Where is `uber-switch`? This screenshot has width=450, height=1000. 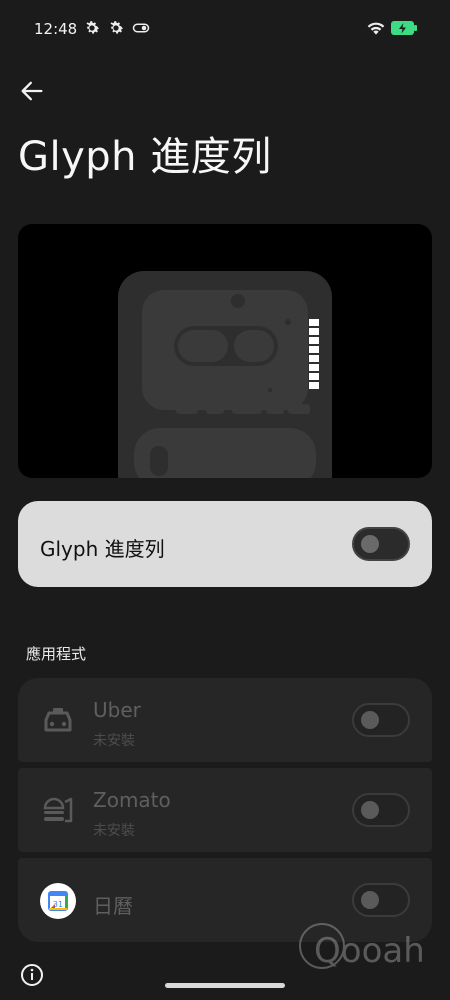 uber-switch is located at coordinates (381, 720).